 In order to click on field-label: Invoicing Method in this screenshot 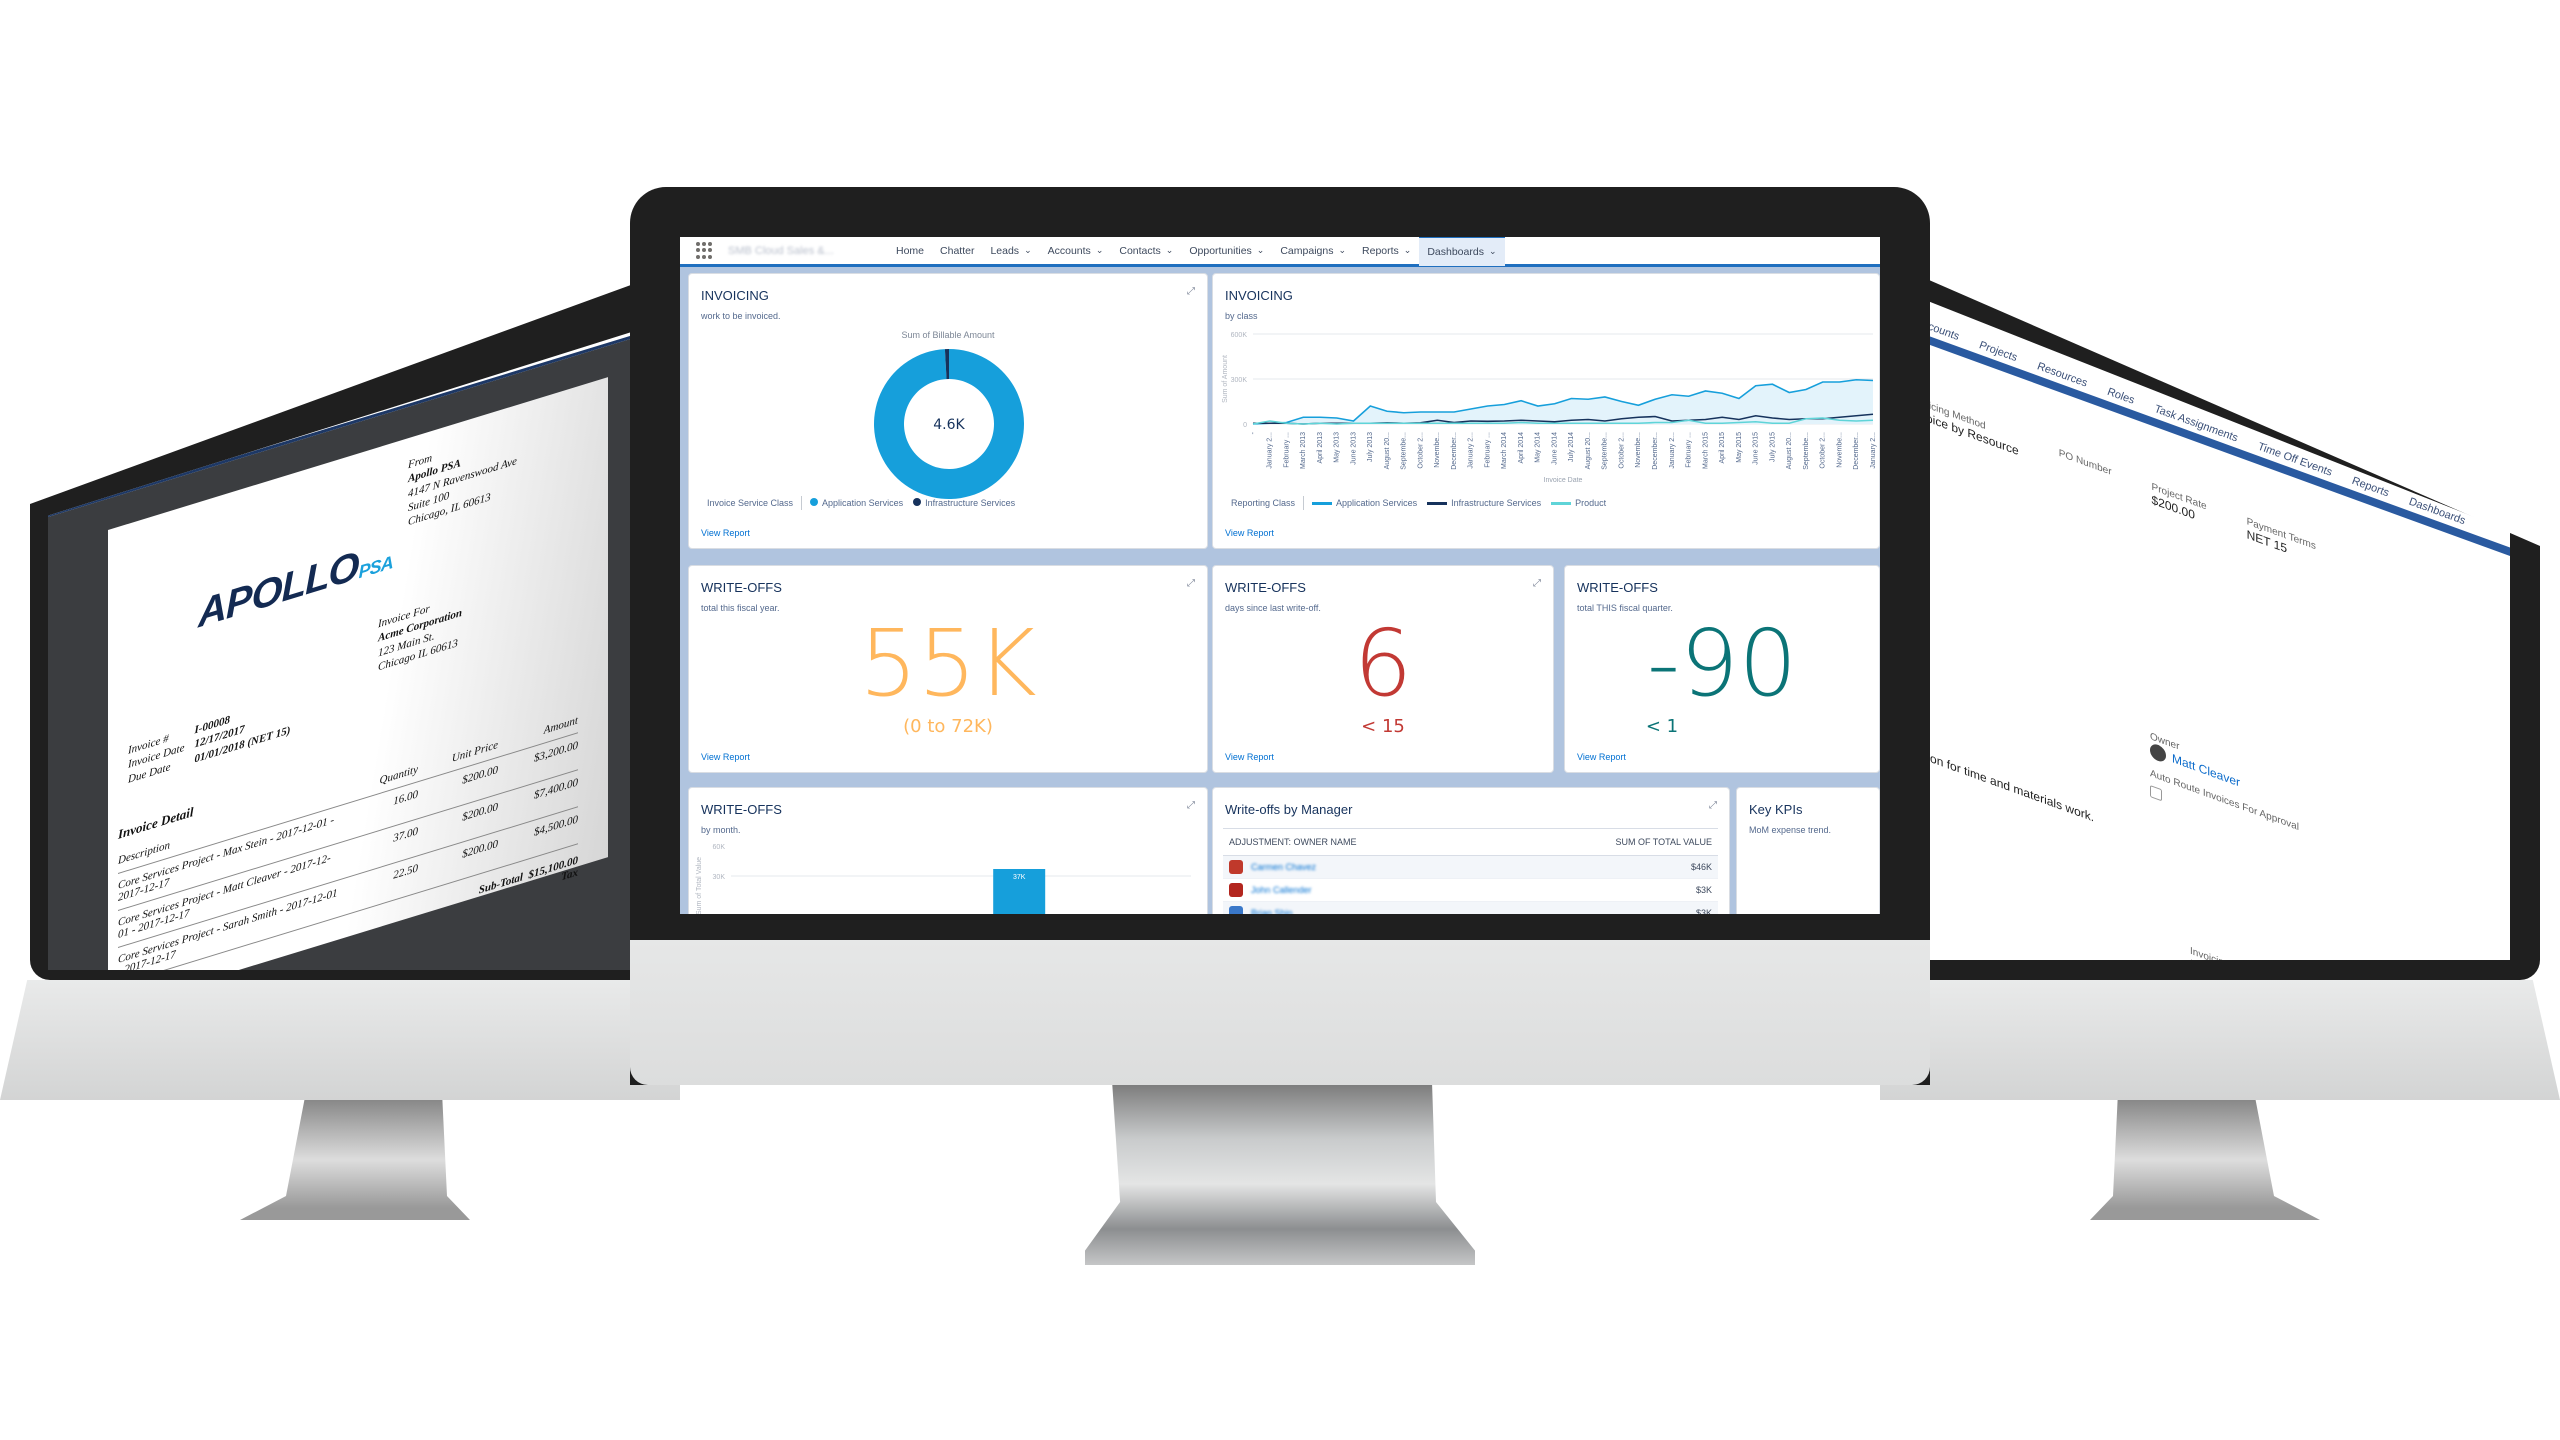, I will do `click(2244, 953)`.